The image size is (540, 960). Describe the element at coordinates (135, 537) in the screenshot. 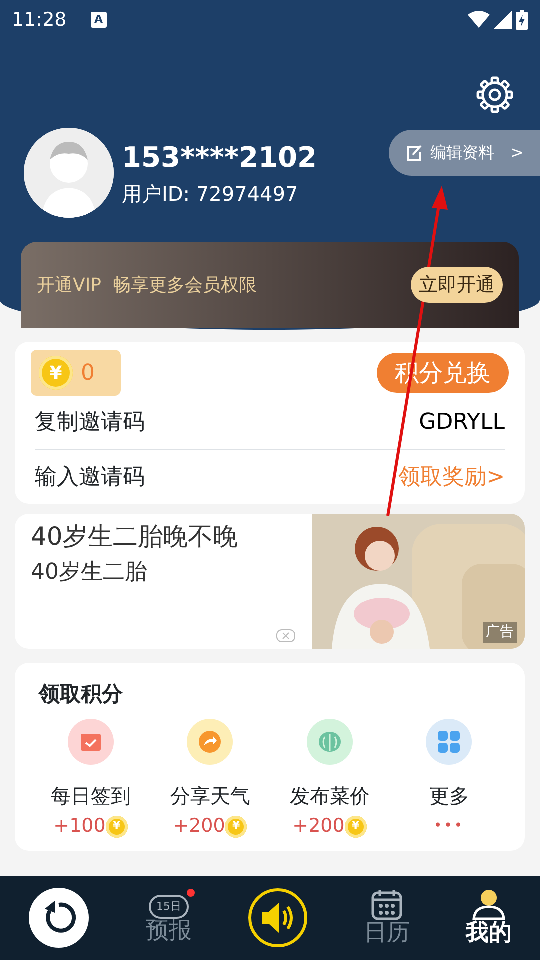

I see `ad-title: 40岁生二胎晚不晚` at that location.